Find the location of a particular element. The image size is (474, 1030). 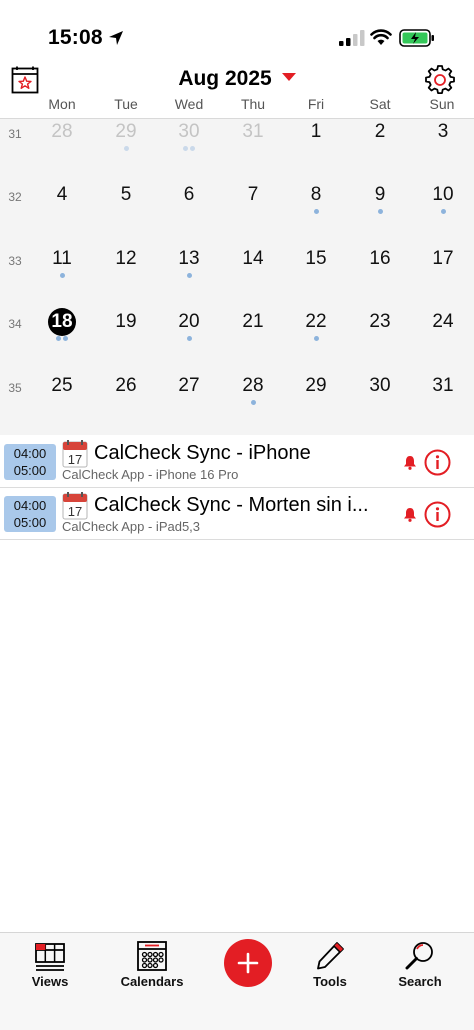

day-cell: 20 is located at coordinates (189, 340).